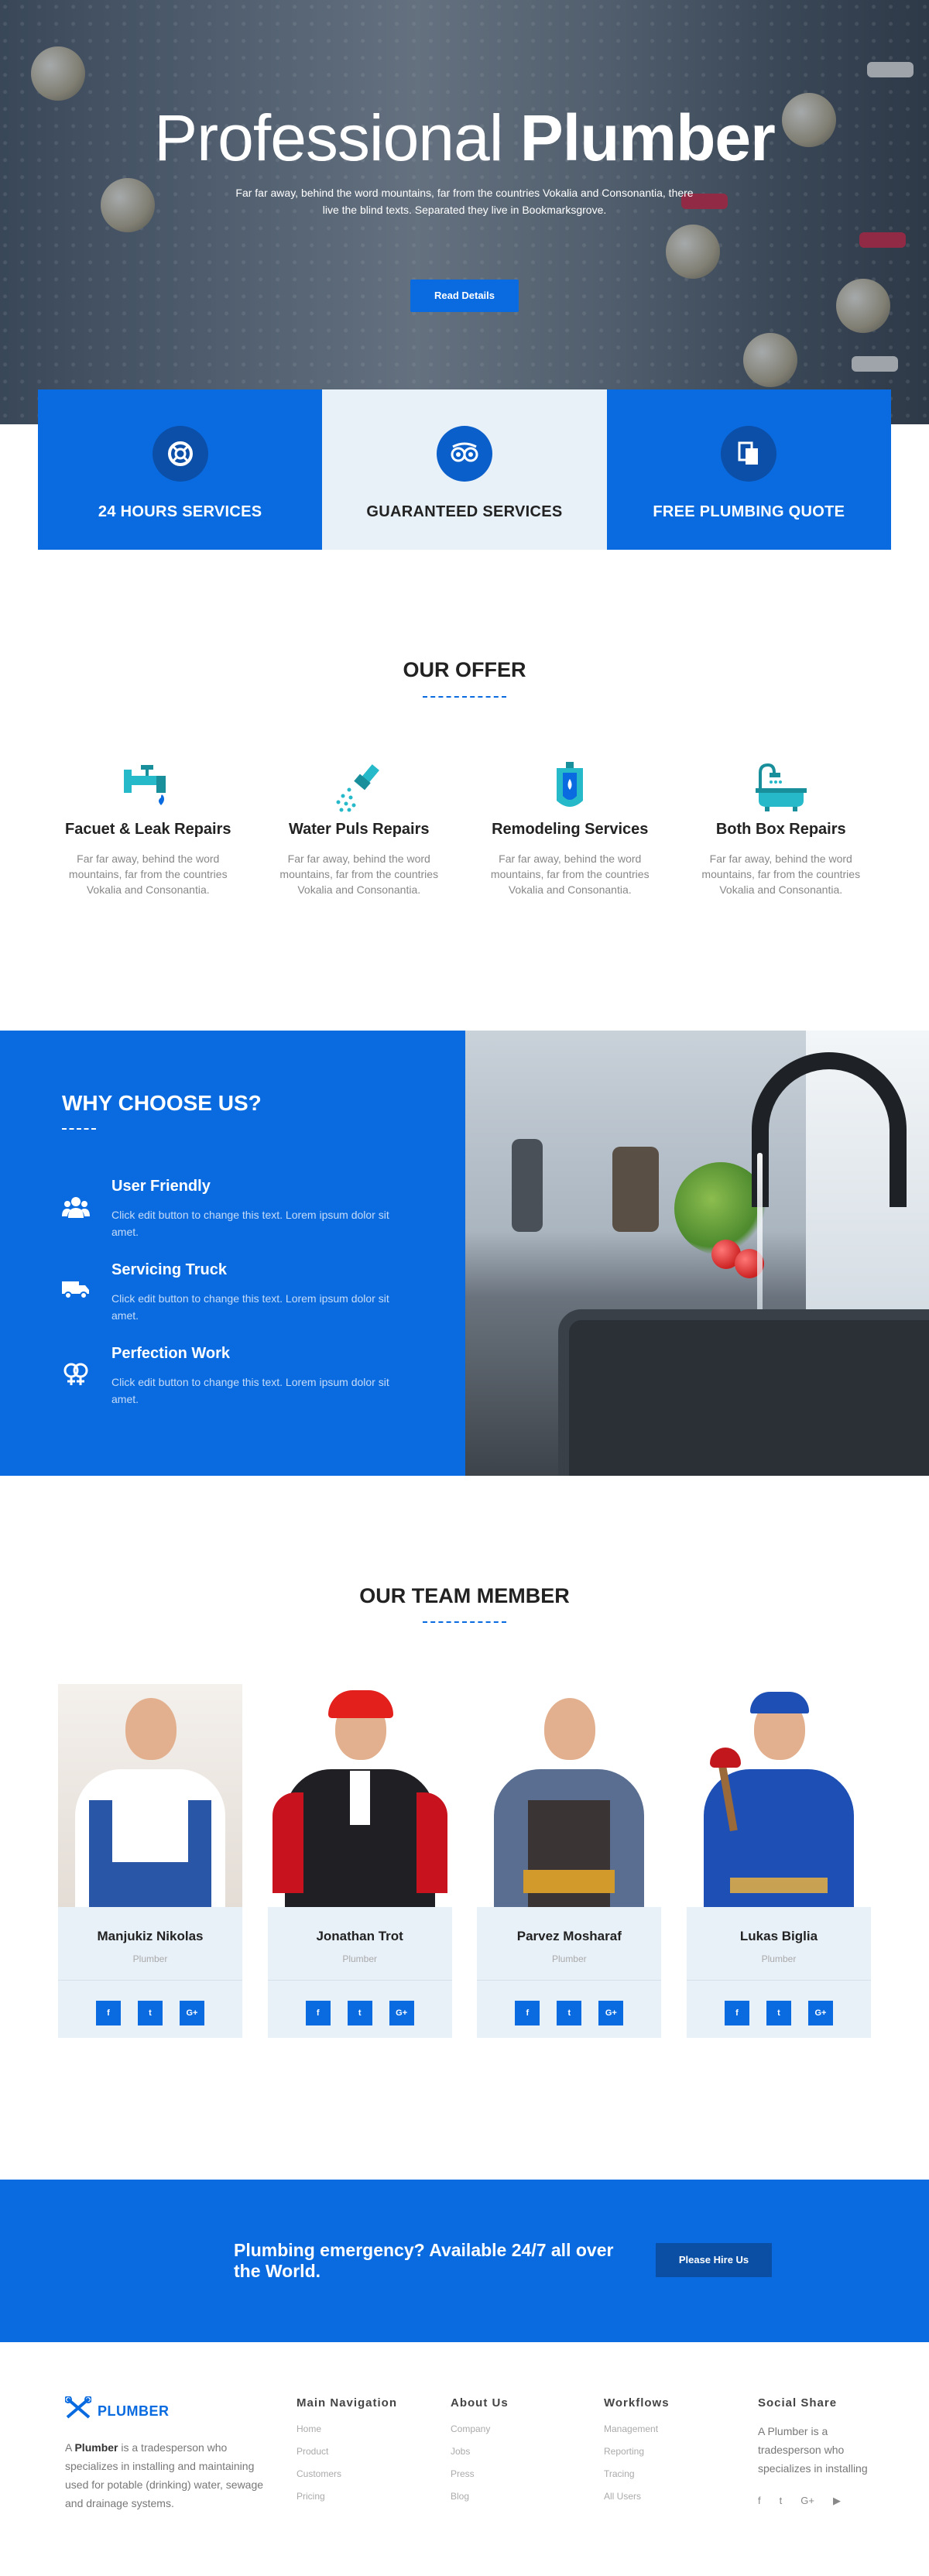 The height and width of the screenshot is (2576, 929). I want to click on youtube-icon: ▶, so click(837, 2501).